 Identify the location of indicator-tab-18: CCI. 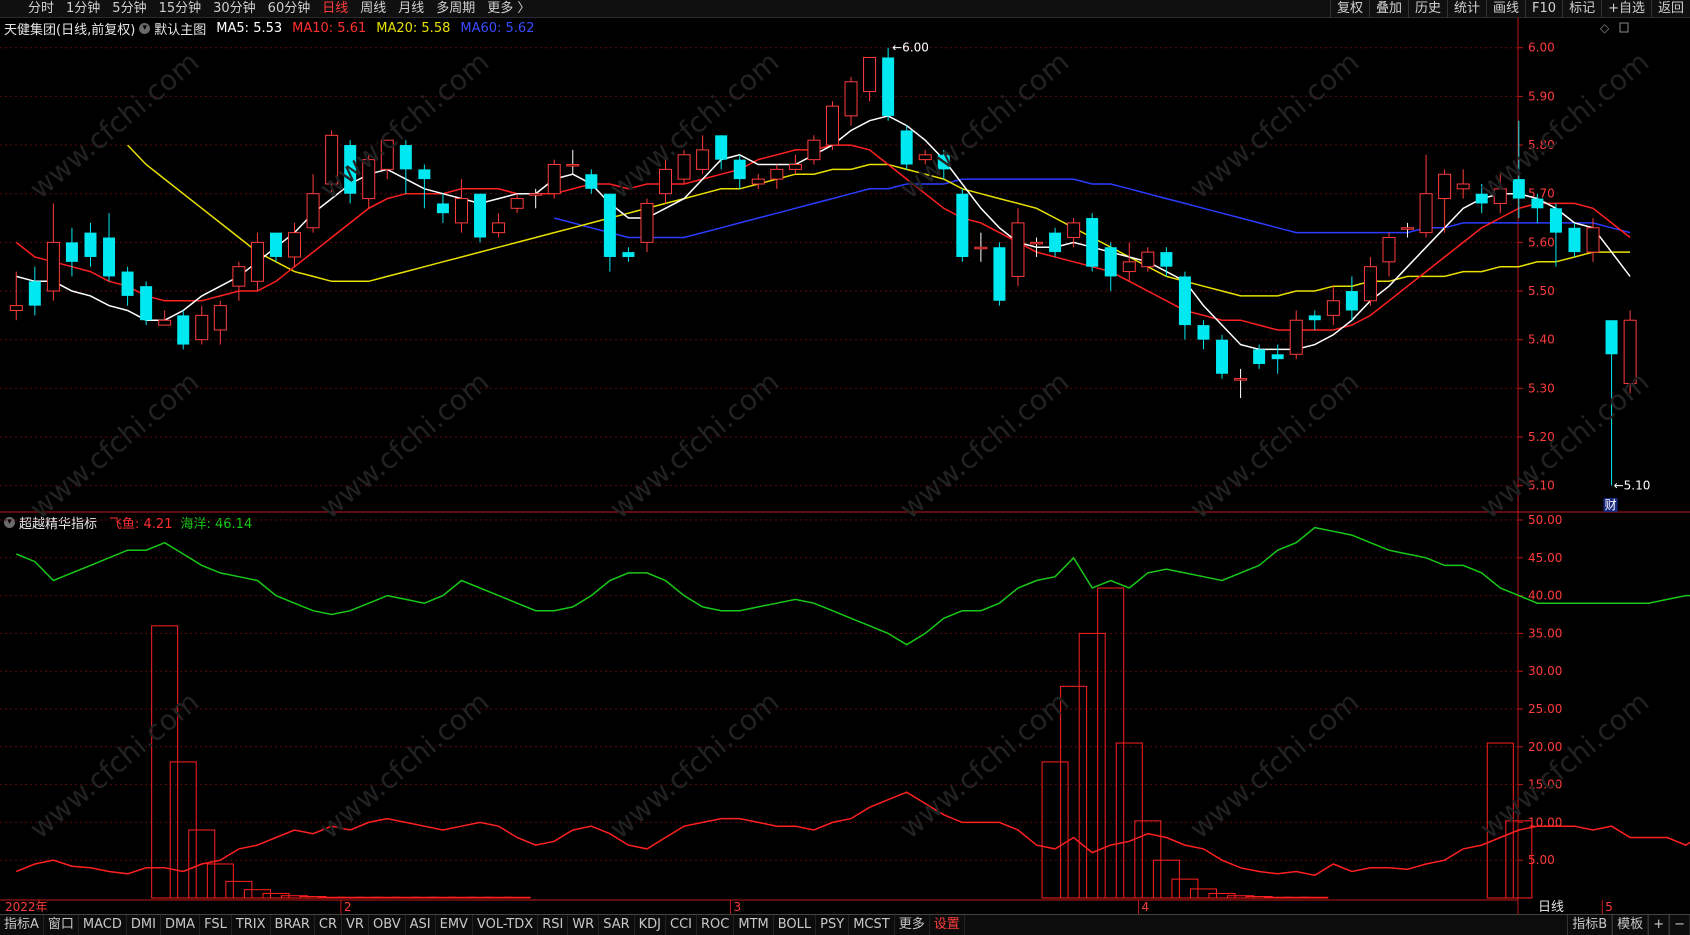
(682, 925).